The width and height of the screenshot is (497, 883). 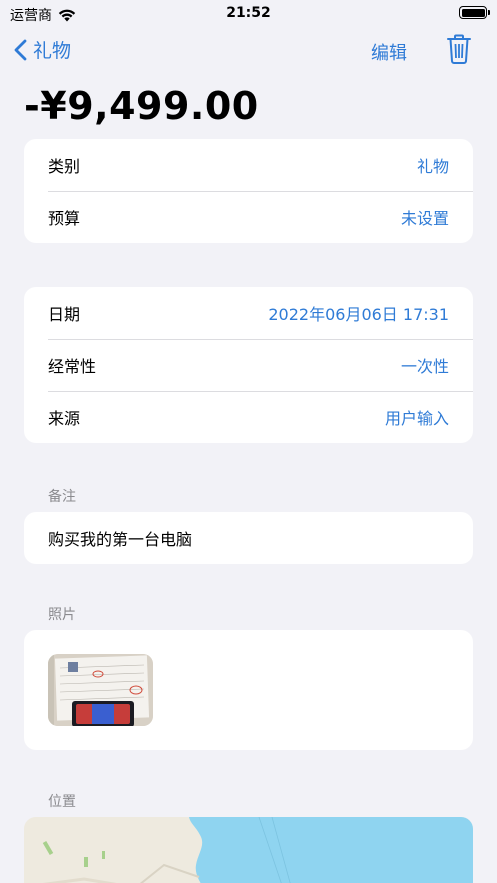 What do you see at coordinates (248, 165) in the screenshot?
I see `category-row: 类别 礼物` at bounding box center [248, 165].